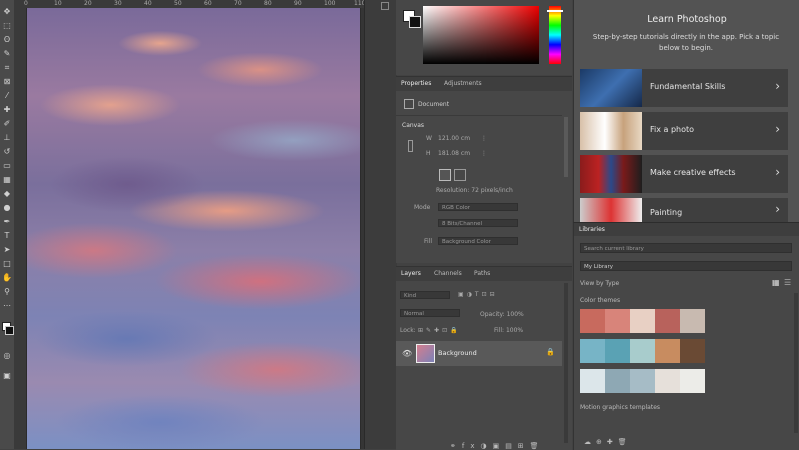 The image size is (799, 450). What do you see at coordinates (428, 153) in the screenshot?
I see `height-label: H` at bounding box center [428, 153].